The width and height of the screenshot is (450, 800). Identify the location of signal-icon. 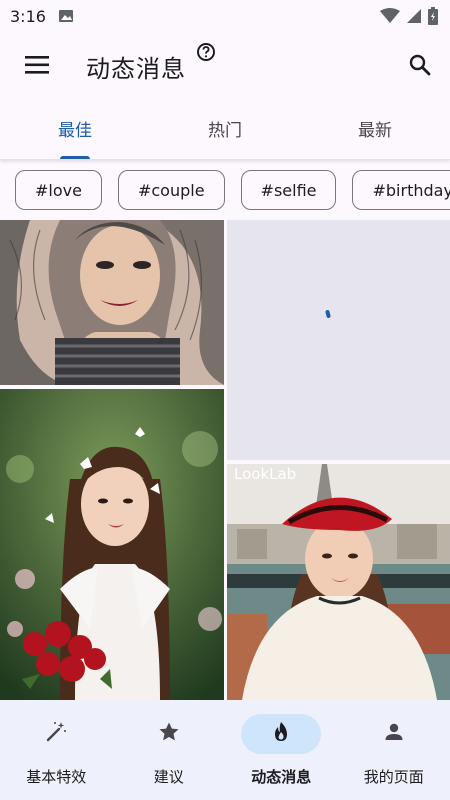
(414, 16).